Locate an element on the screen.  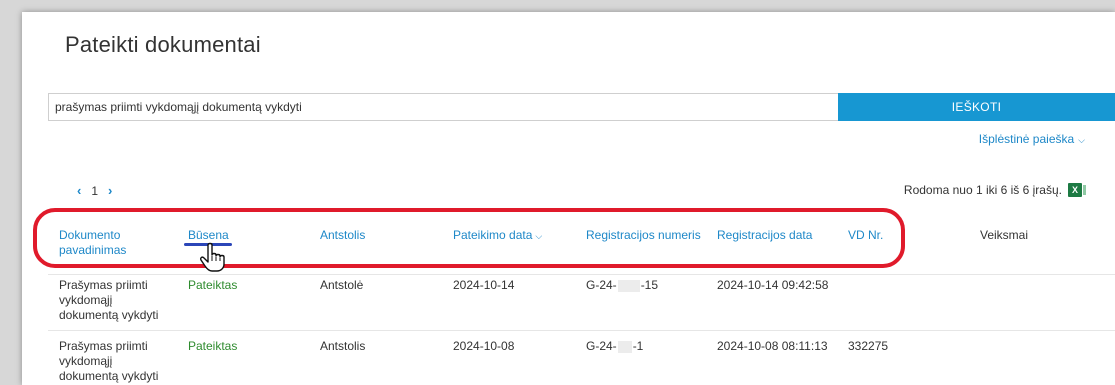
current-page: 1 is located at coordinates (94, 191).